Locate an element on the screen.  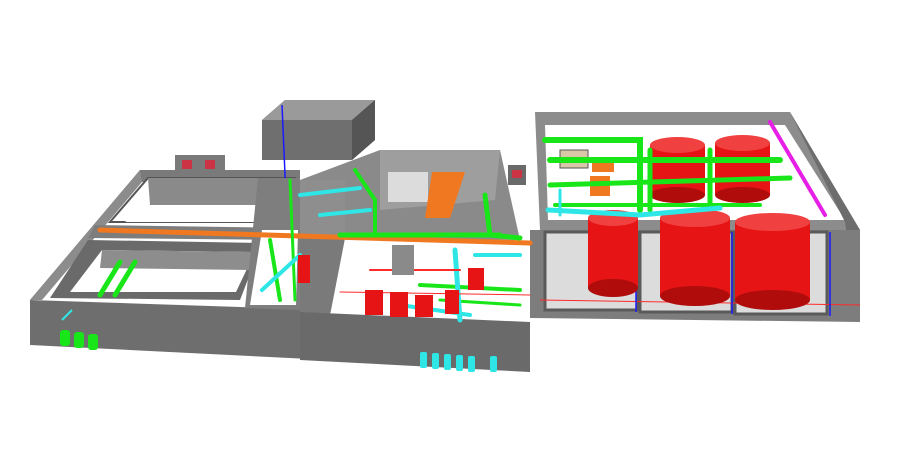
front-basin-inner-wall is located at coordinates (177, 260).